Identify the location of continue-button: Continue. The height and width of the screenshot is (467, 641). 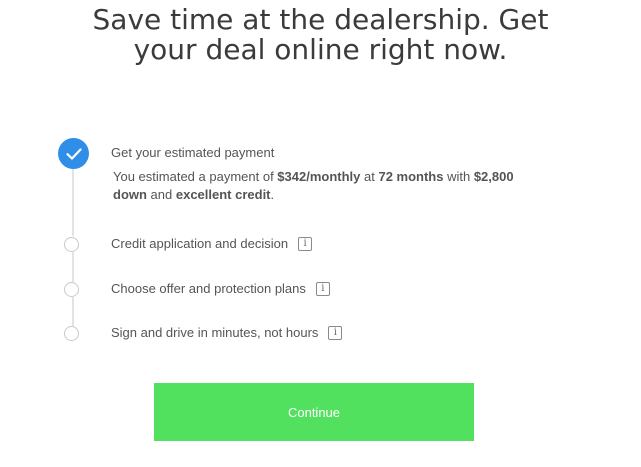
(314, 412).